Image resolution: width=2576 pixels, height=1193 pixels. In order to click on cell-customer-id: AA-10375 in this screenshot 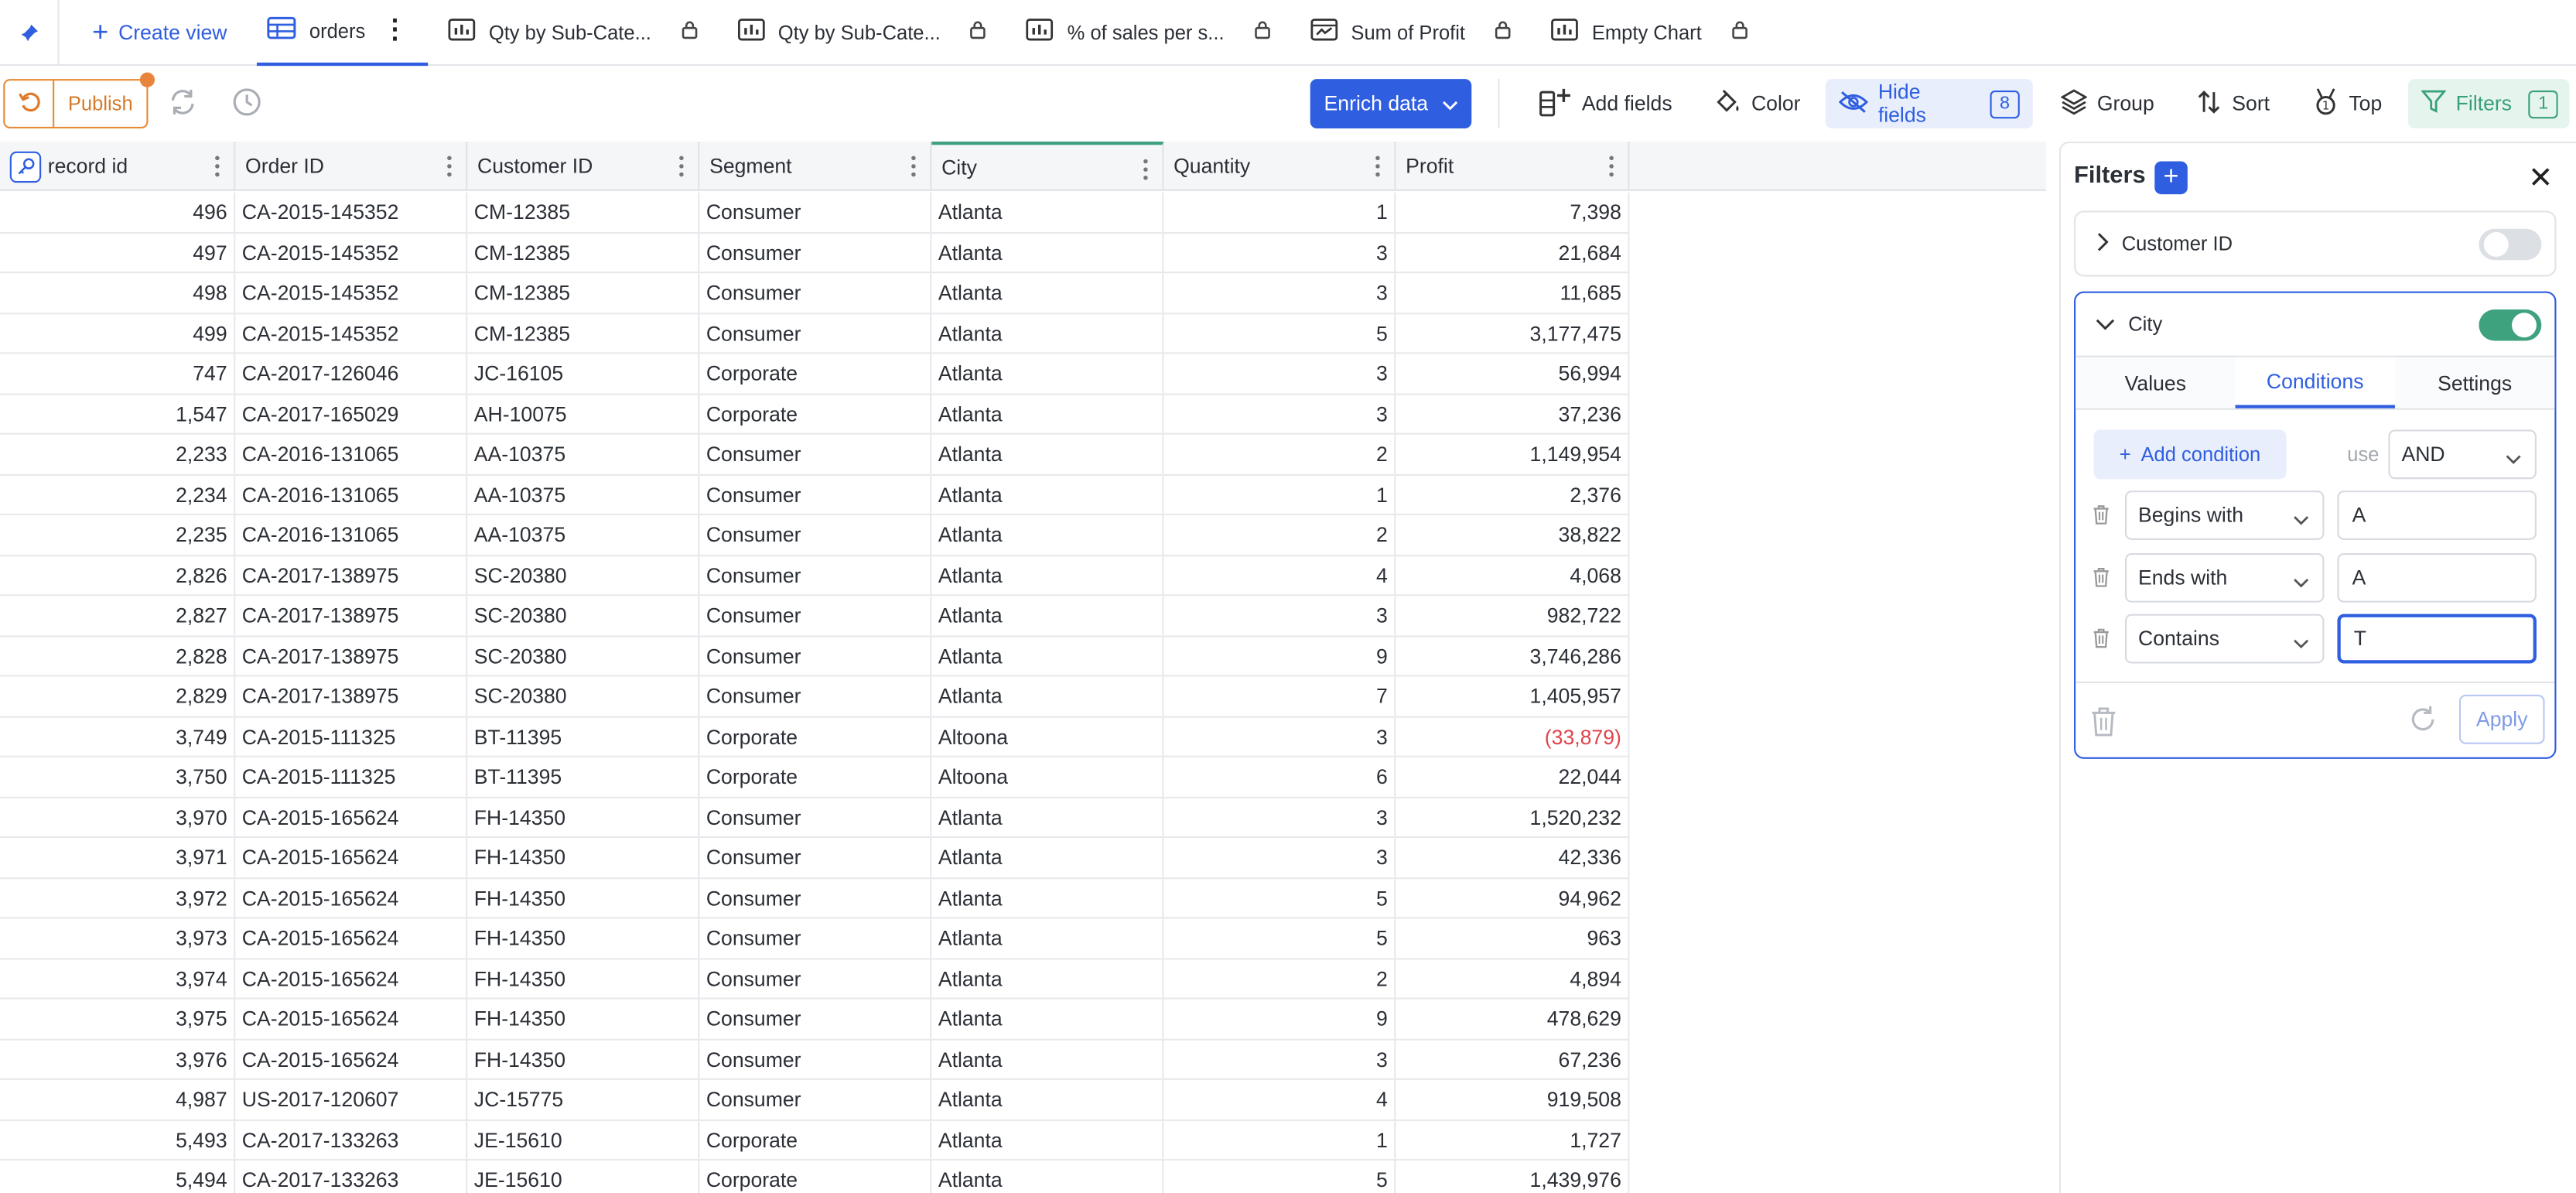, I will do `click(583, 535)`.